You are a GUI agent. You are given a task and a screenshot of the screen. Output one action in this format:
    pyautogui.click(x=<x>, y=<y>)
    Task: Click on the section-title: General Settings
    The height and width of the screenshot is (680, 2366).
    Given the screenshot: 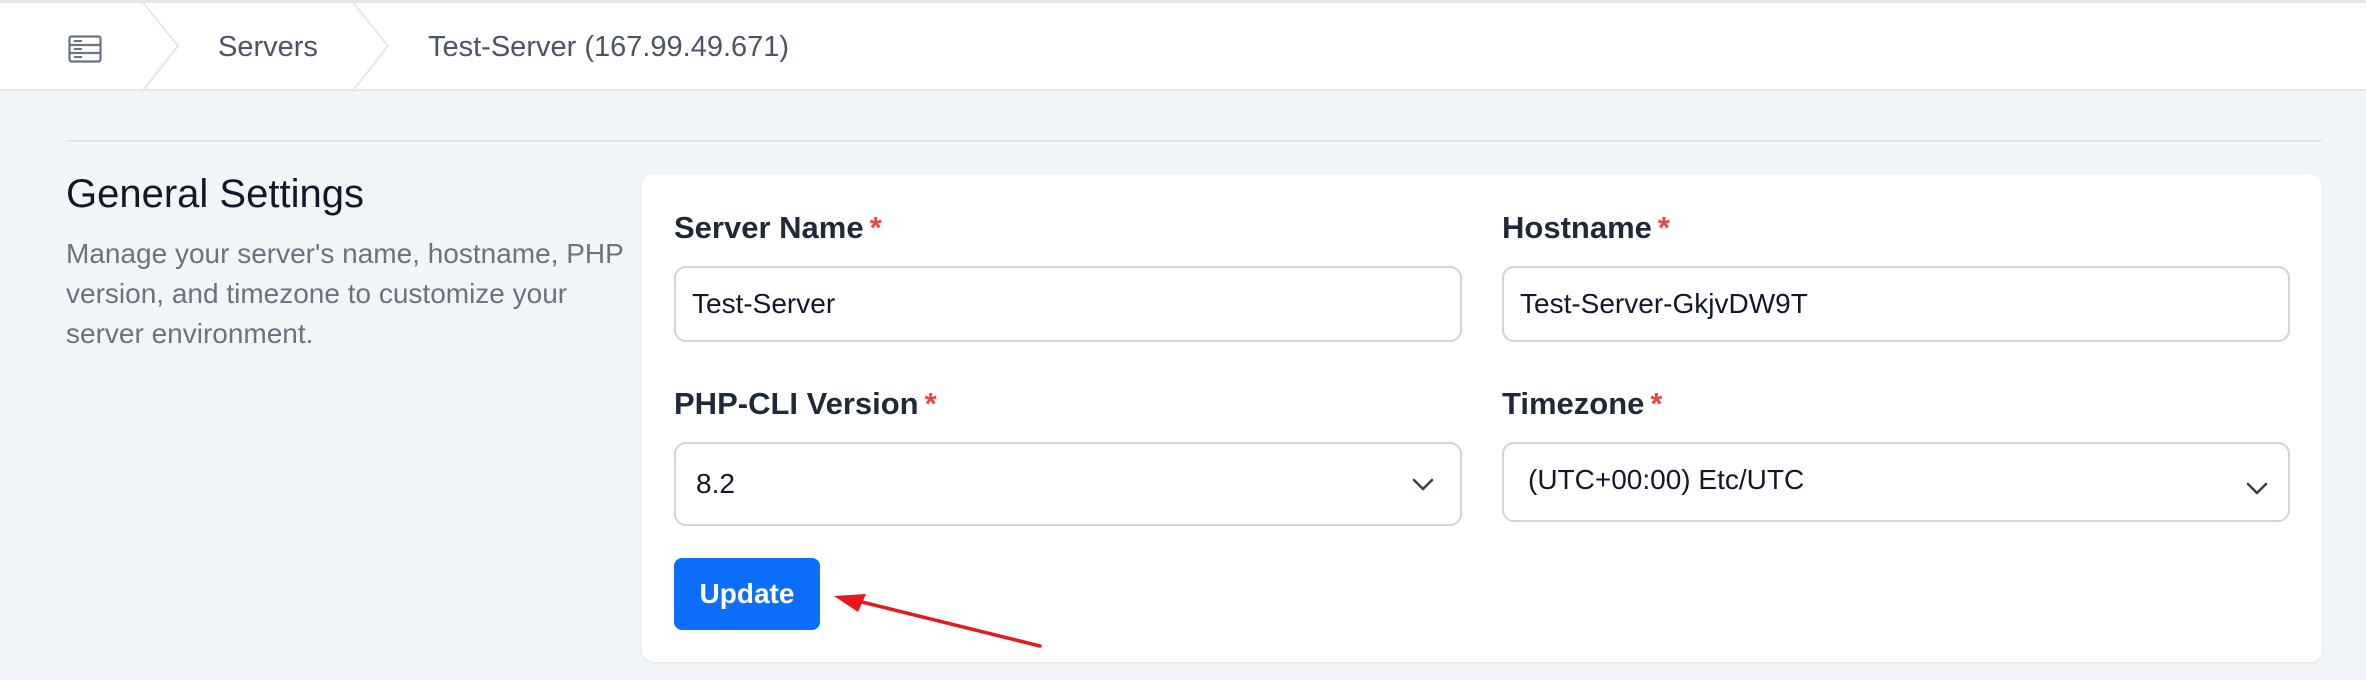 What is the action you would take?
    pyautogui.click(x=215, y=194)
    